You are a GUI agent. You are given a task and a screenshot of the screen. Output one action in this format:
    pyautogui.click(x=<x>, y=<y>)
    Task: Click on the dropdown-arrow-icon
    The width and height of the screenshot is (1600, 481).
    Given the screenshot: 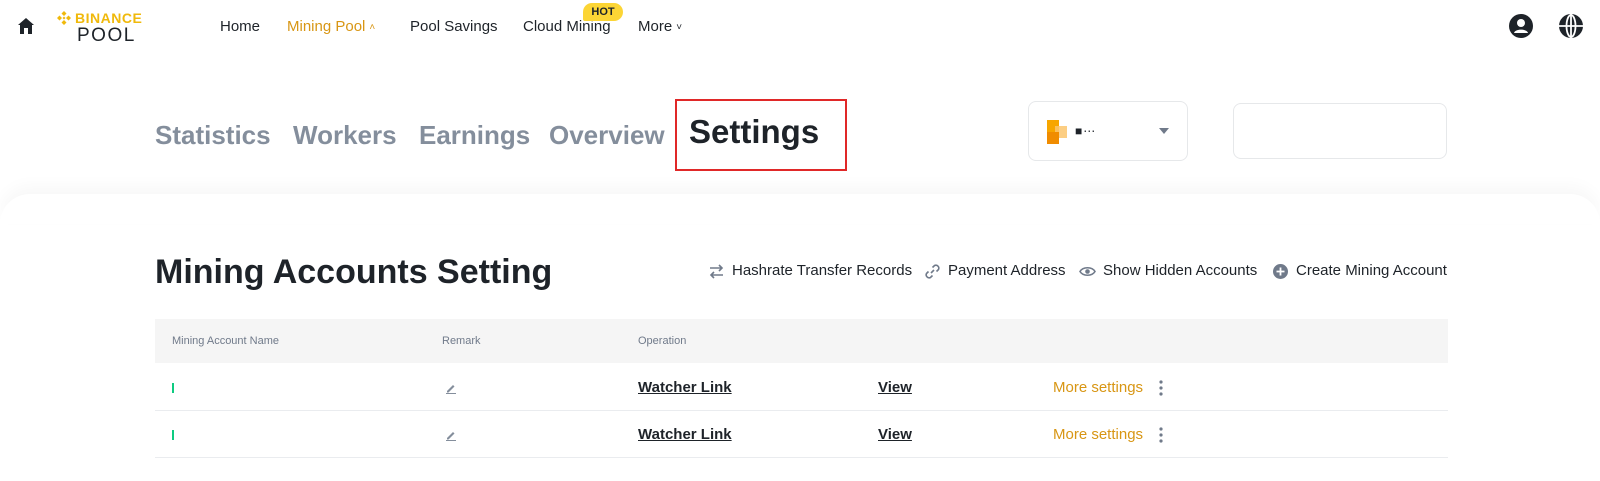 What is the action you would take?
    pyautogui.click(x=1164, y=131)
    